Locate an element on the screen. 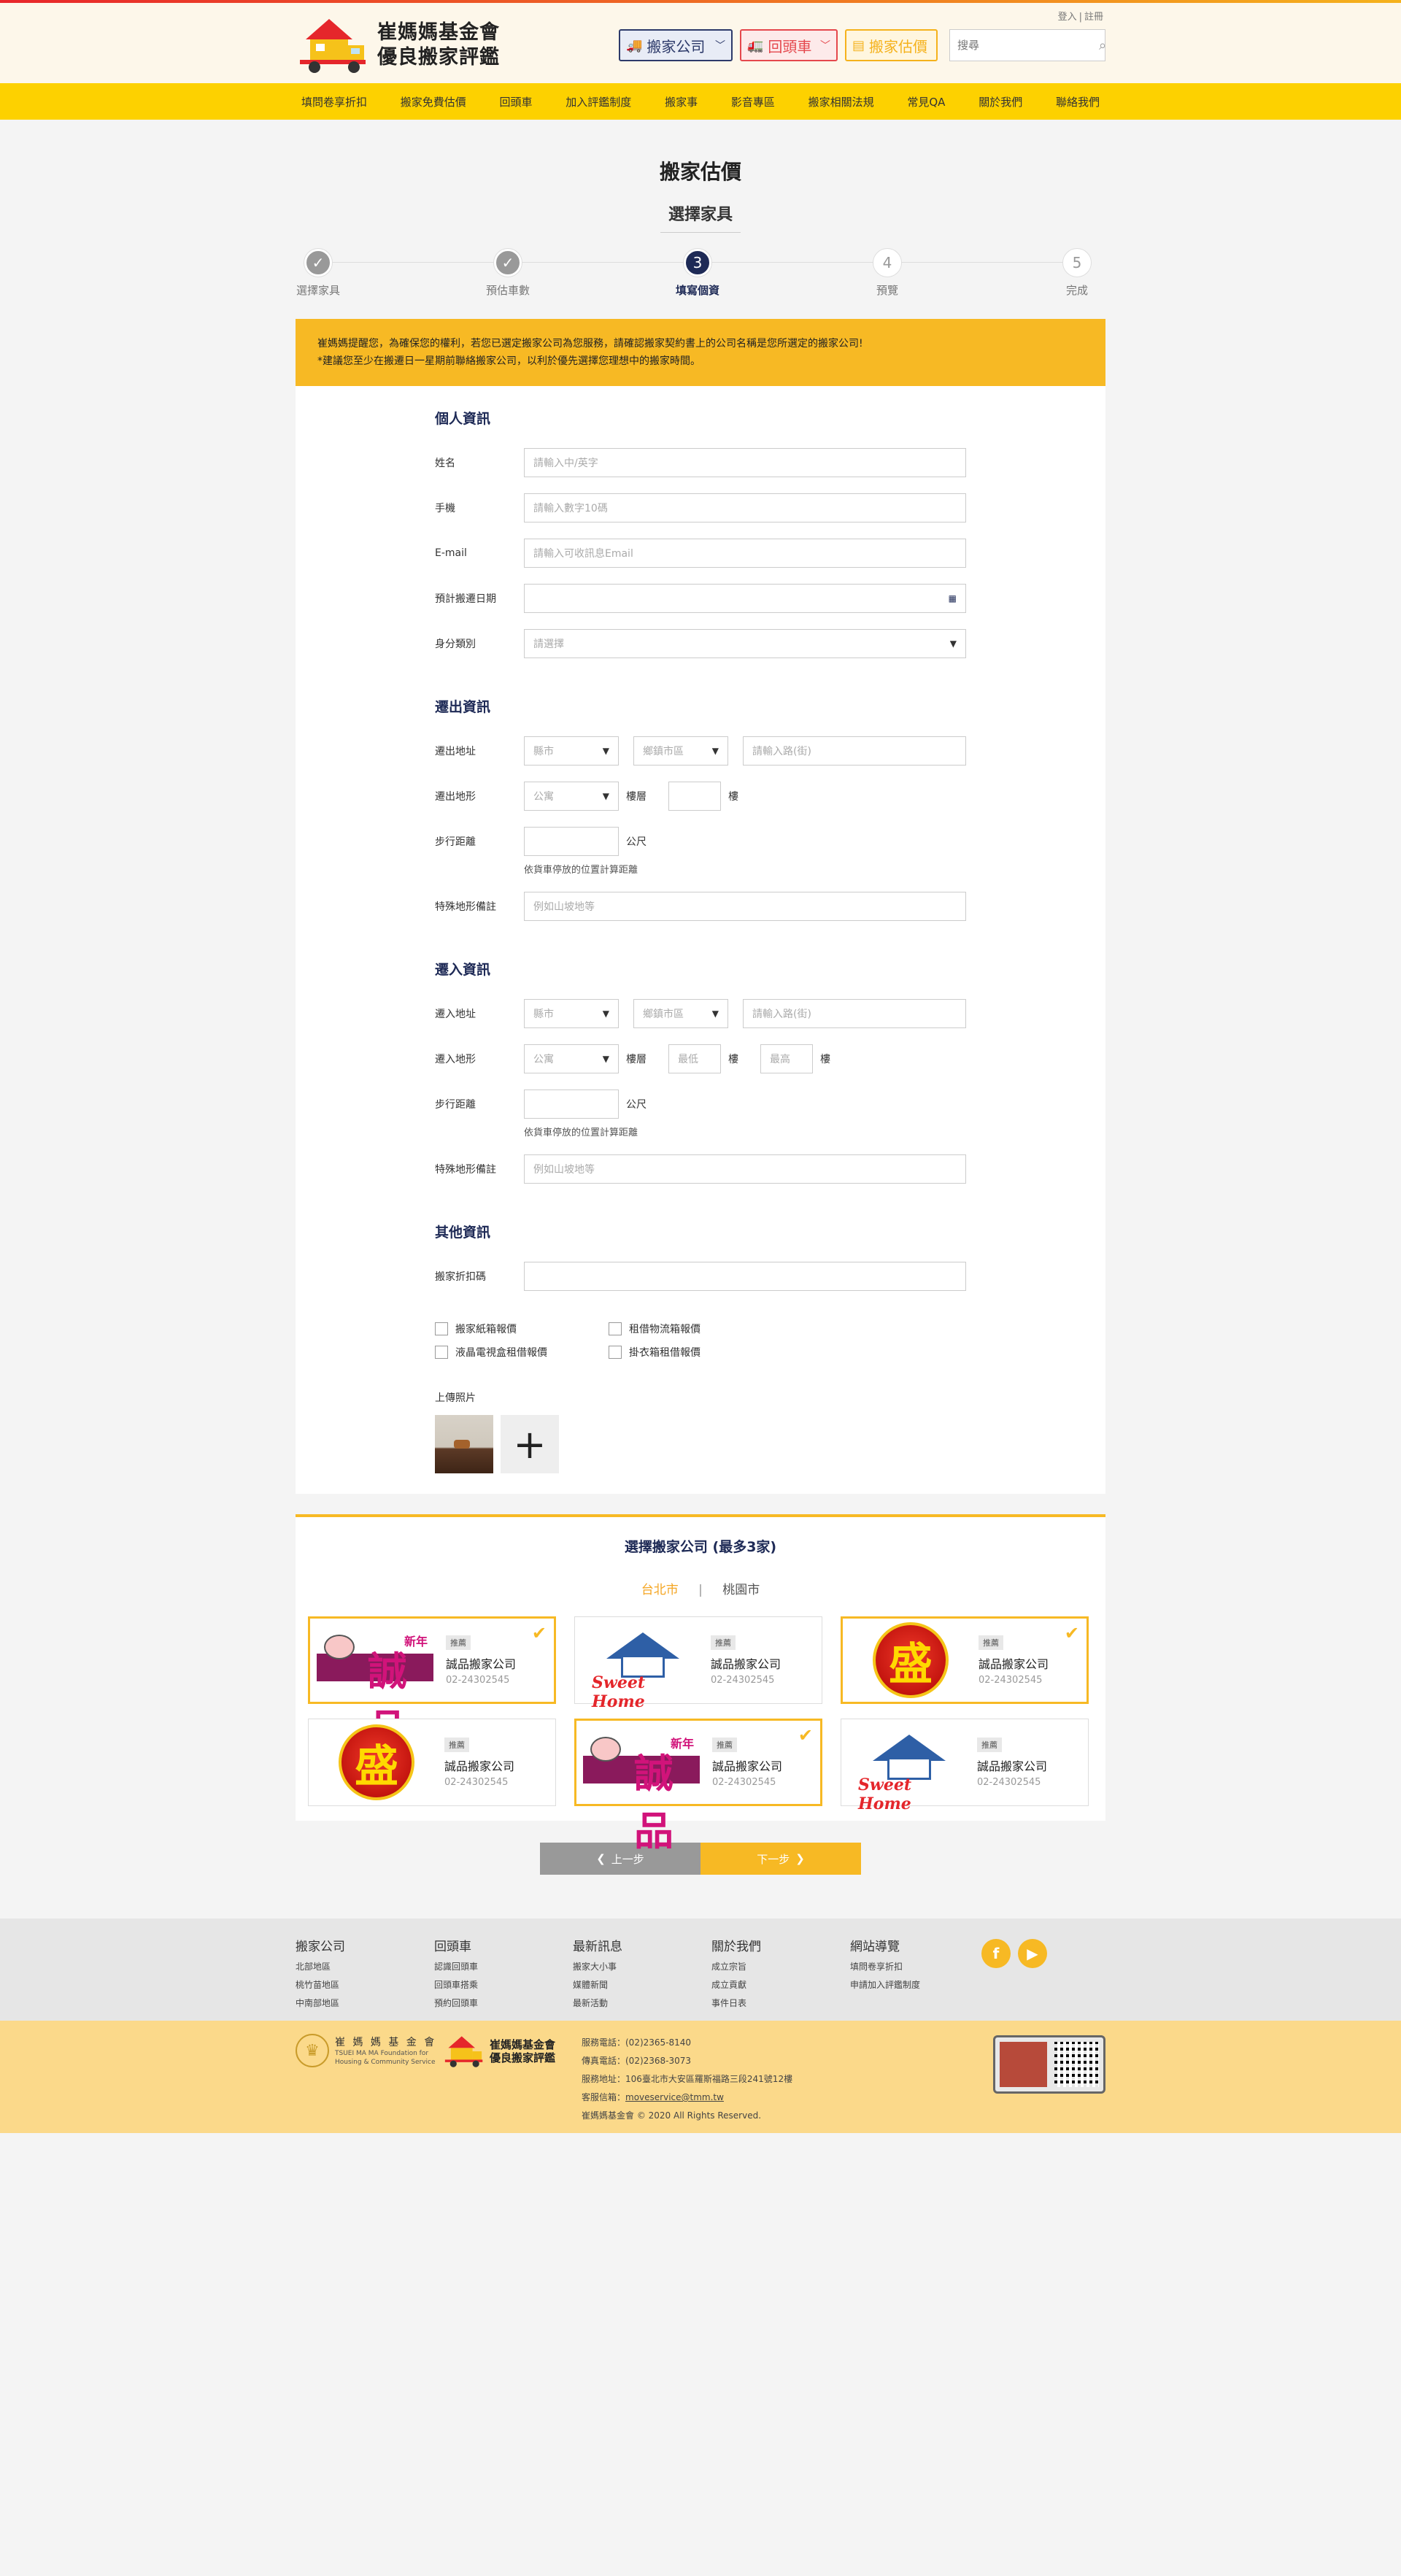 The width and height of the screenshot is (1401, 2576). foundation-en-line1: TSUEI MA MA Foundation for is located at coordinates (382, 2053).